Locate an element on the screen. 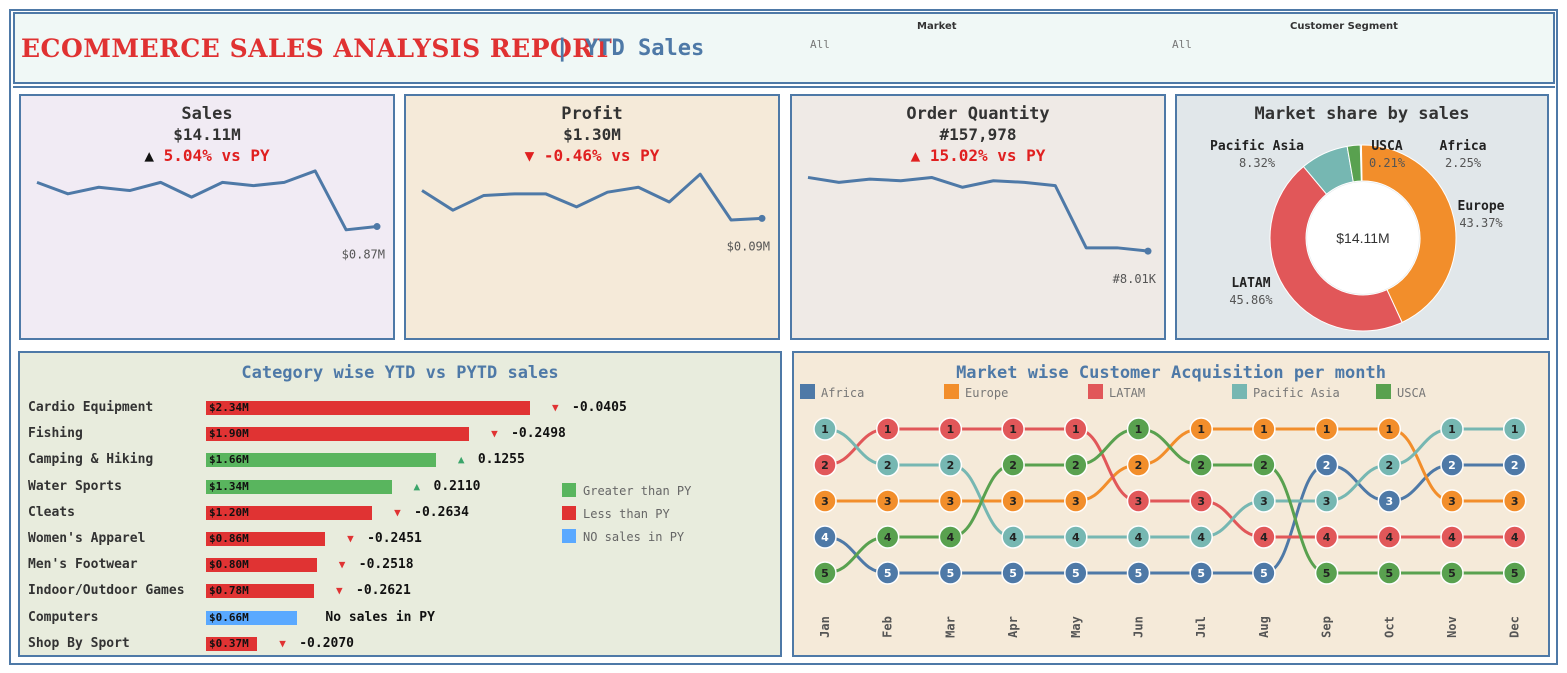 This screenshot has width=1567, height=673. bar-value-label: $1.66M is located at coordinates (229, 460).